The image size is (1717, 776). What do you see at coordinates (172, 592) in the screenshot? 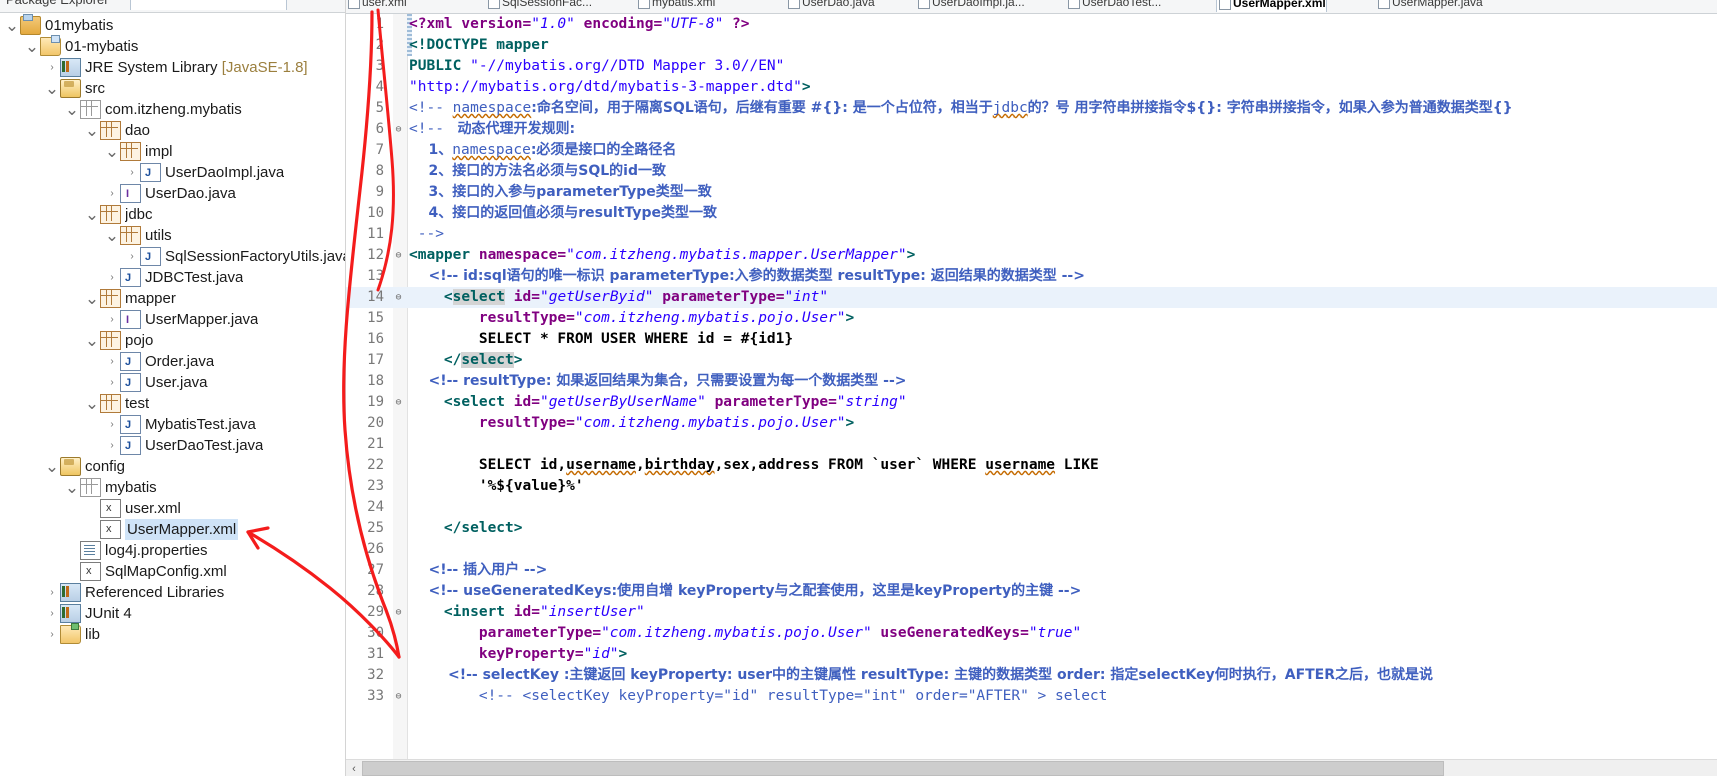
I see `tree-item-referenced-libraries: › Referenced Libraries` at bounding box center [172, 592].